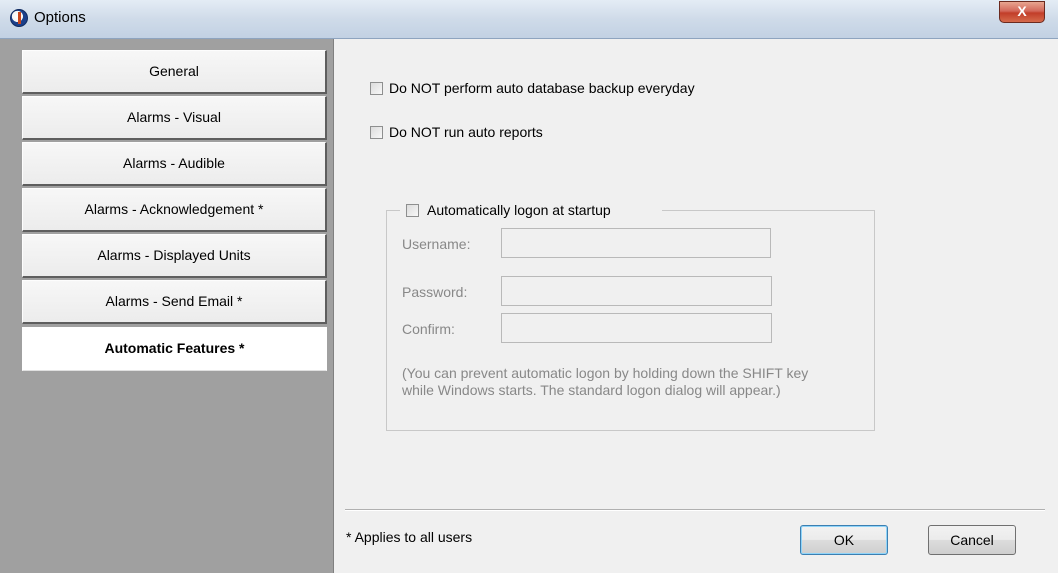 The width and height of the screenshot is (1058, 573). What do you see at coordinates (412, 210) in the screenshot?
I see `autologon-checkbox` at bounding box center [412, 210].